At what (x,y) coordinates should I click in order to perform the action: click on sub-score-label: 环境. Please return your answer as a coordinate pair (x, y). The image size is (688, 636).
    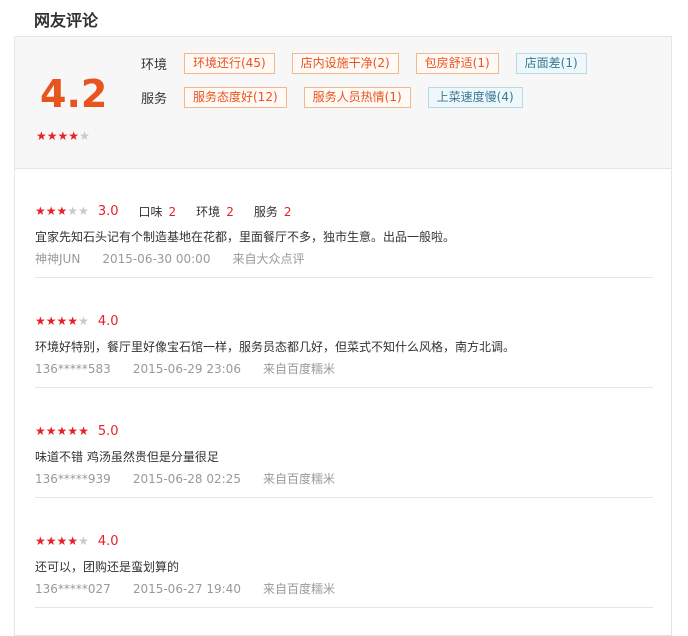
    Looking at the image, I should click on (208, 211).